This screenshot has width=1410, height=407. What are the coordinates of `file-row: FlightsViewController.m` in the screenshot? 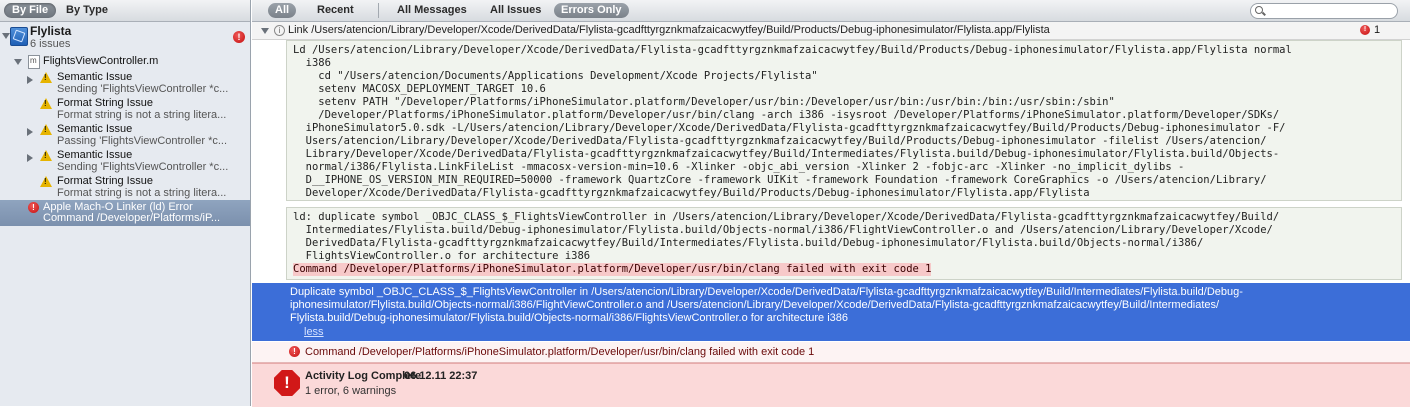 It's located at (125, 61).